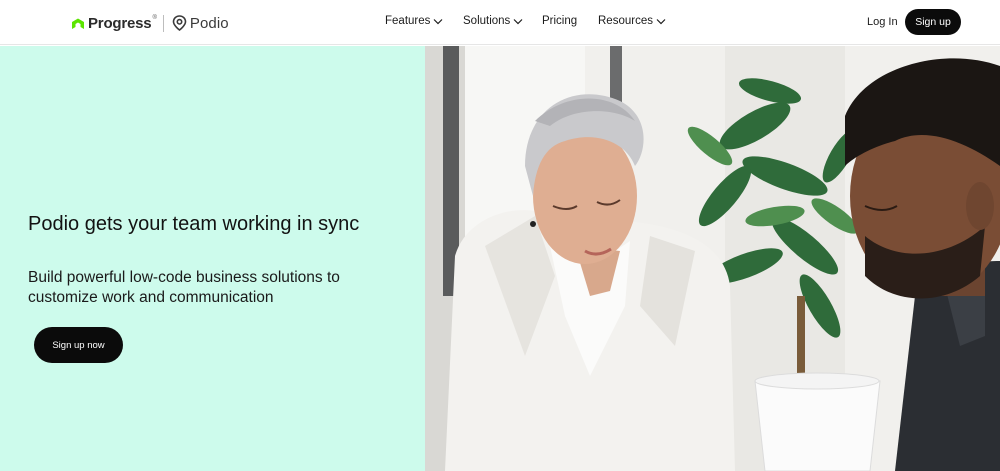  I want to click on nav-solutions: Solutions, so click(493, 21).